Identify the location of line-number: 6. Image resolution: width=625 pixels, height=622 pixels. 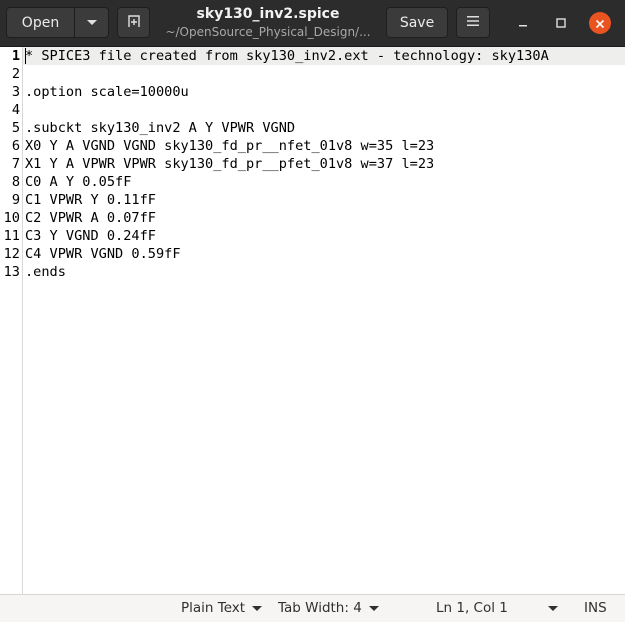
(15, 146).